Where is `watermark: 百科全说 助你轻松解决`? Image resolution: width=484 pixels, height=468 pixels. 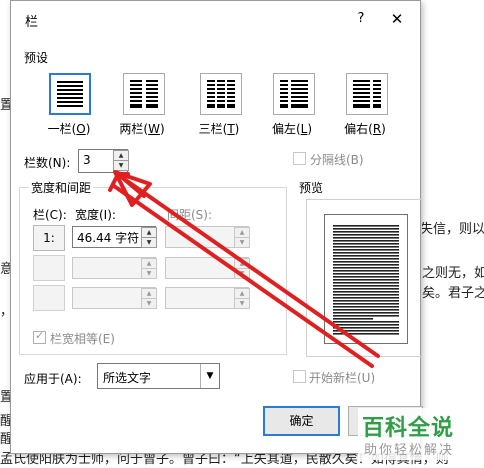
watermark: 百科全说 助你轻松解决 is located at coordinates (421, 434).